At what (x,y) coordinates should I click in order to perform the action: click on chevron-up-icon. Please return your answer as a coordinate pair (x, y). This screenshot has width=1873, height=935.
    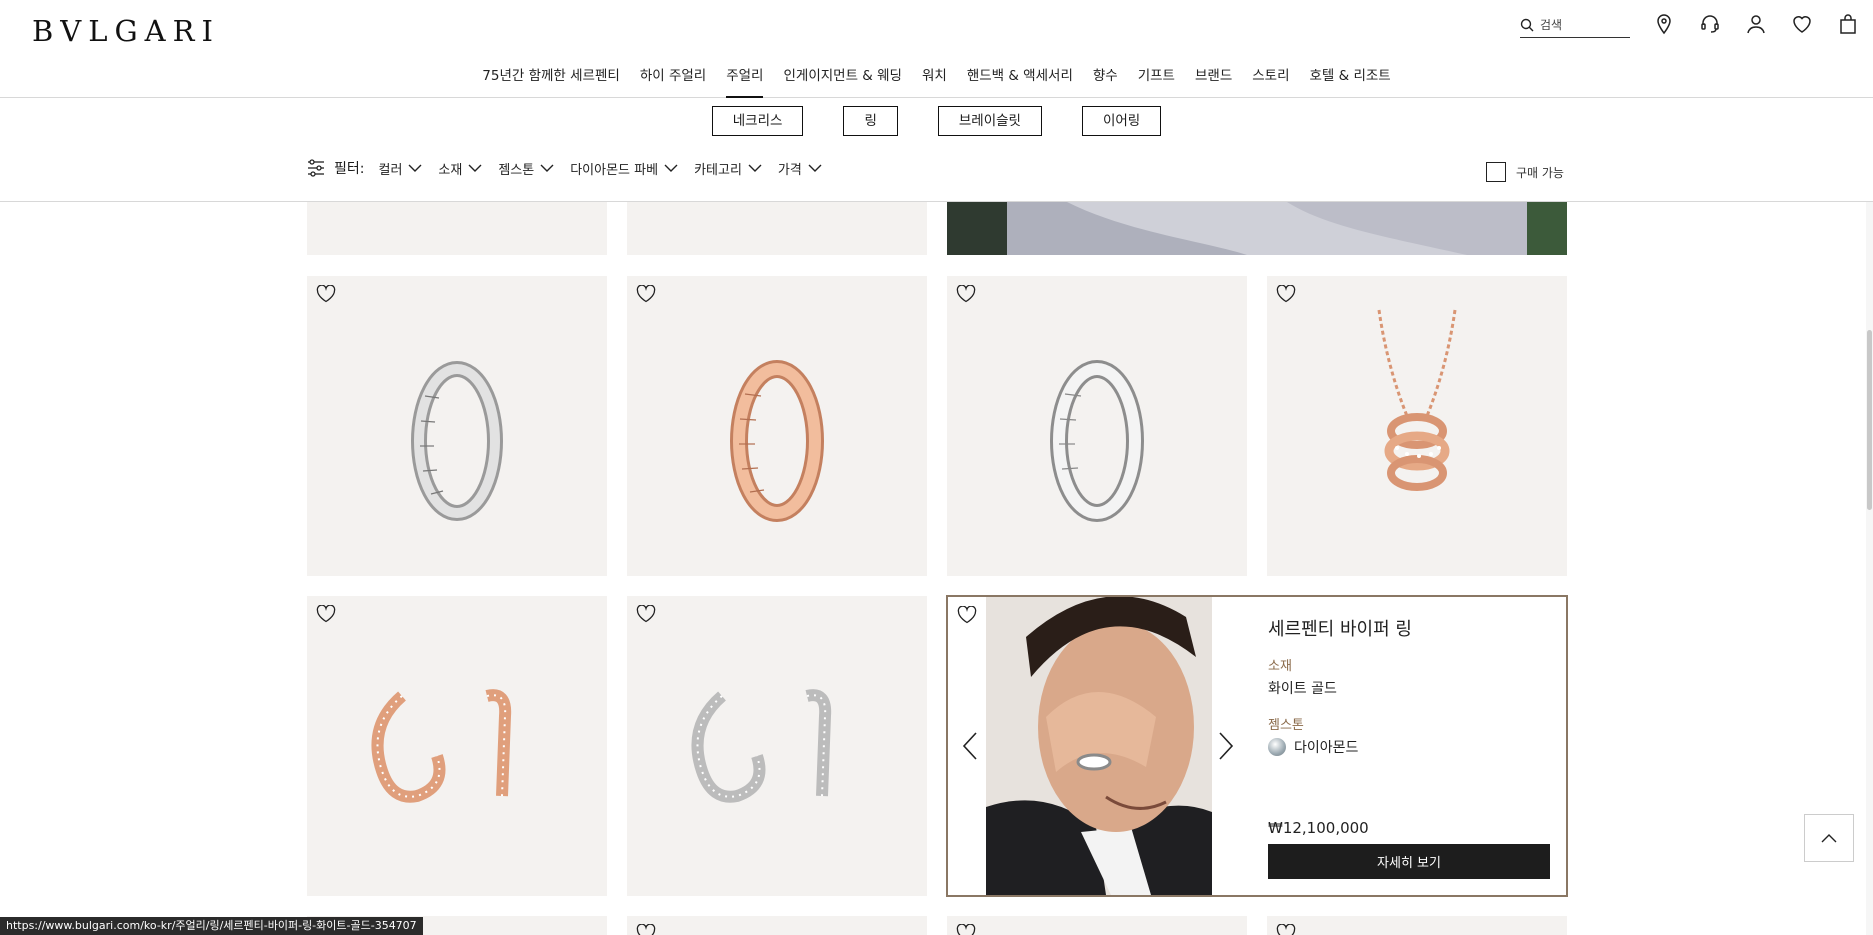
    Looking at the image, I should click on (1829, 838).